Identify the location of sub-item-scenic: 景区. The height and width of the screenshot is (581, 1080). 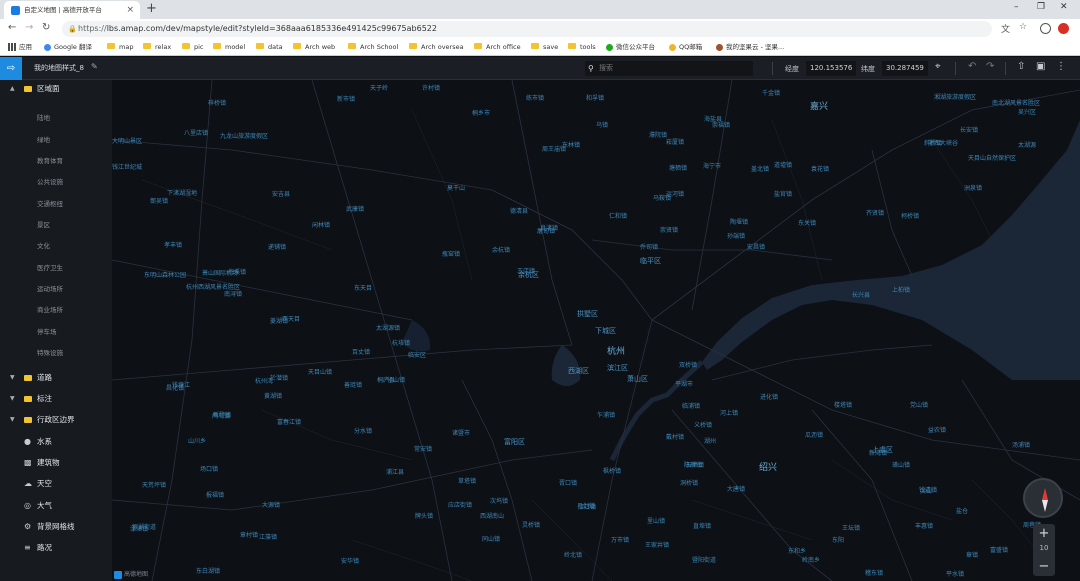
(43, 224).